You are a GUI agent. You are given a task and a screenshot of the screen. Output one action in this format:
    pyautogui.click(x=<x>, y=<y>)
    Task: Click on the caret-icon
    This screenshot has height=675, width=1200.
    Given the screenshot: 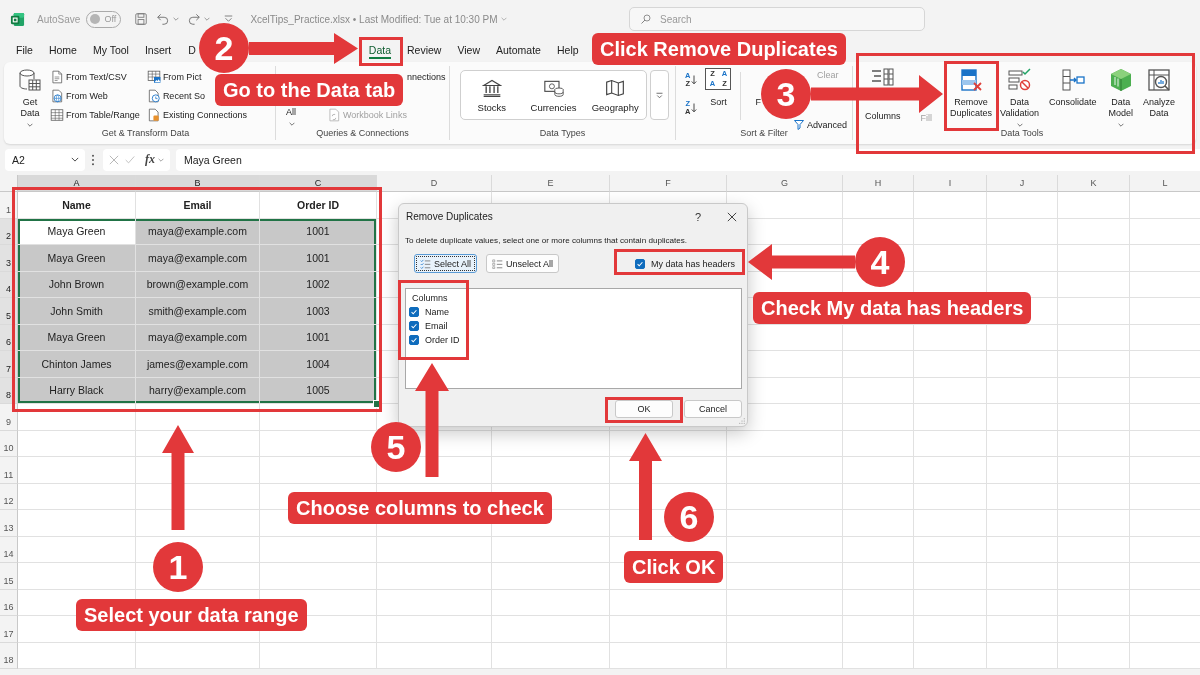 What is the action you would take?
    pyautogui.click(x=75, y=159)
    